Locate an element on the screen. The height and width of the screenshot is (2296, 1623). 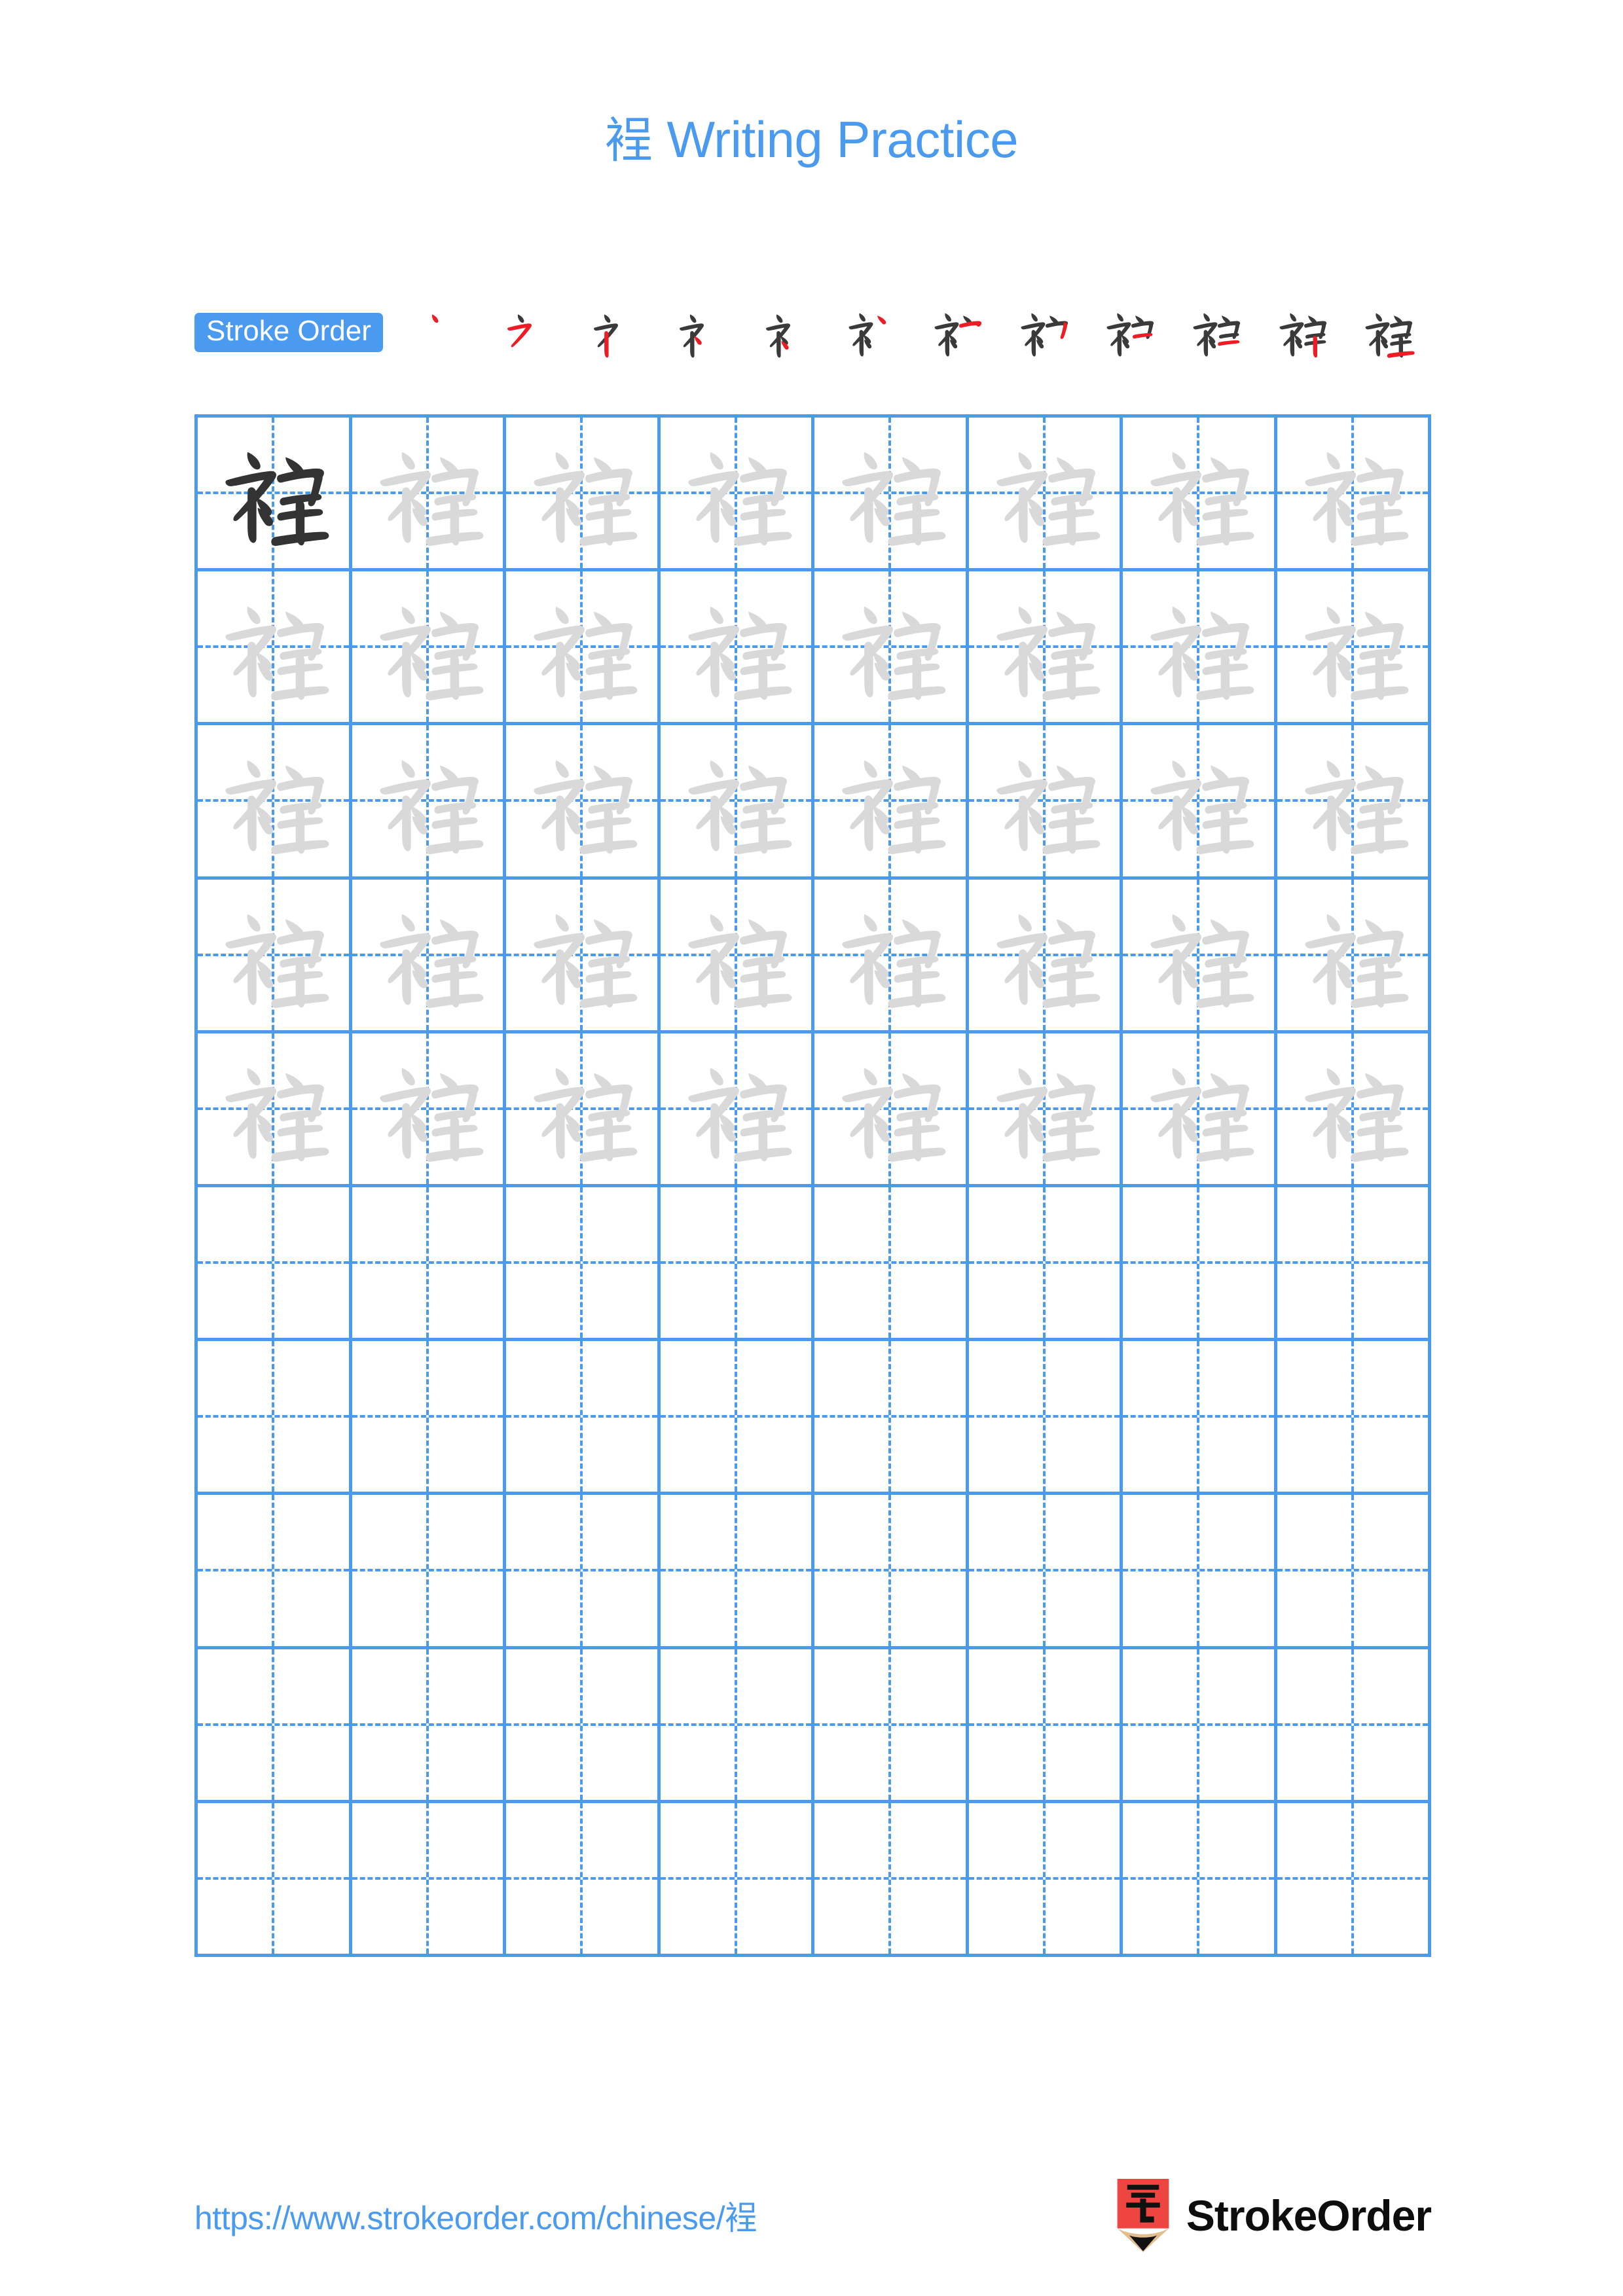
practice-cell-r1c3 is located at coordinates (583, 495).